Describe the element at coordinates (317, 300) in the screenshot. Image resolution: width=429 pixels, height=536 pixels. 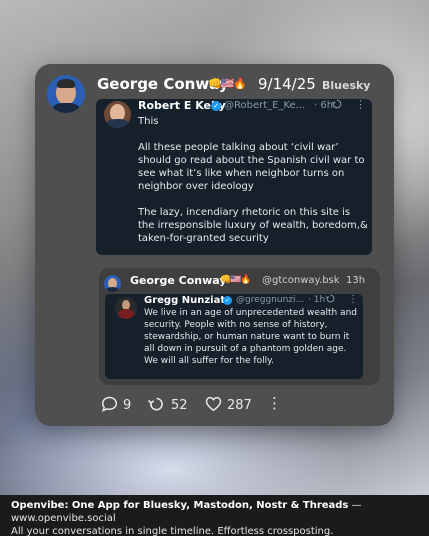
I see `nested-quoted-time: · 1h` at that location.